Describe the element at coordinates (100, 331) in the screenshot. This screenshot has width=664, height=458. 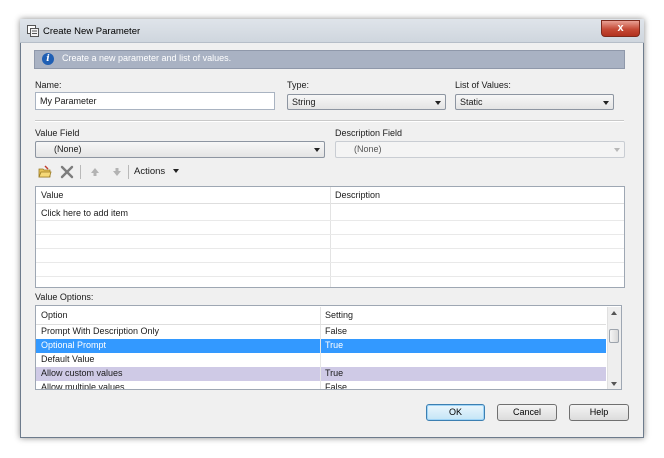
I see `option-cell: Prompt With Description Only` at that location.